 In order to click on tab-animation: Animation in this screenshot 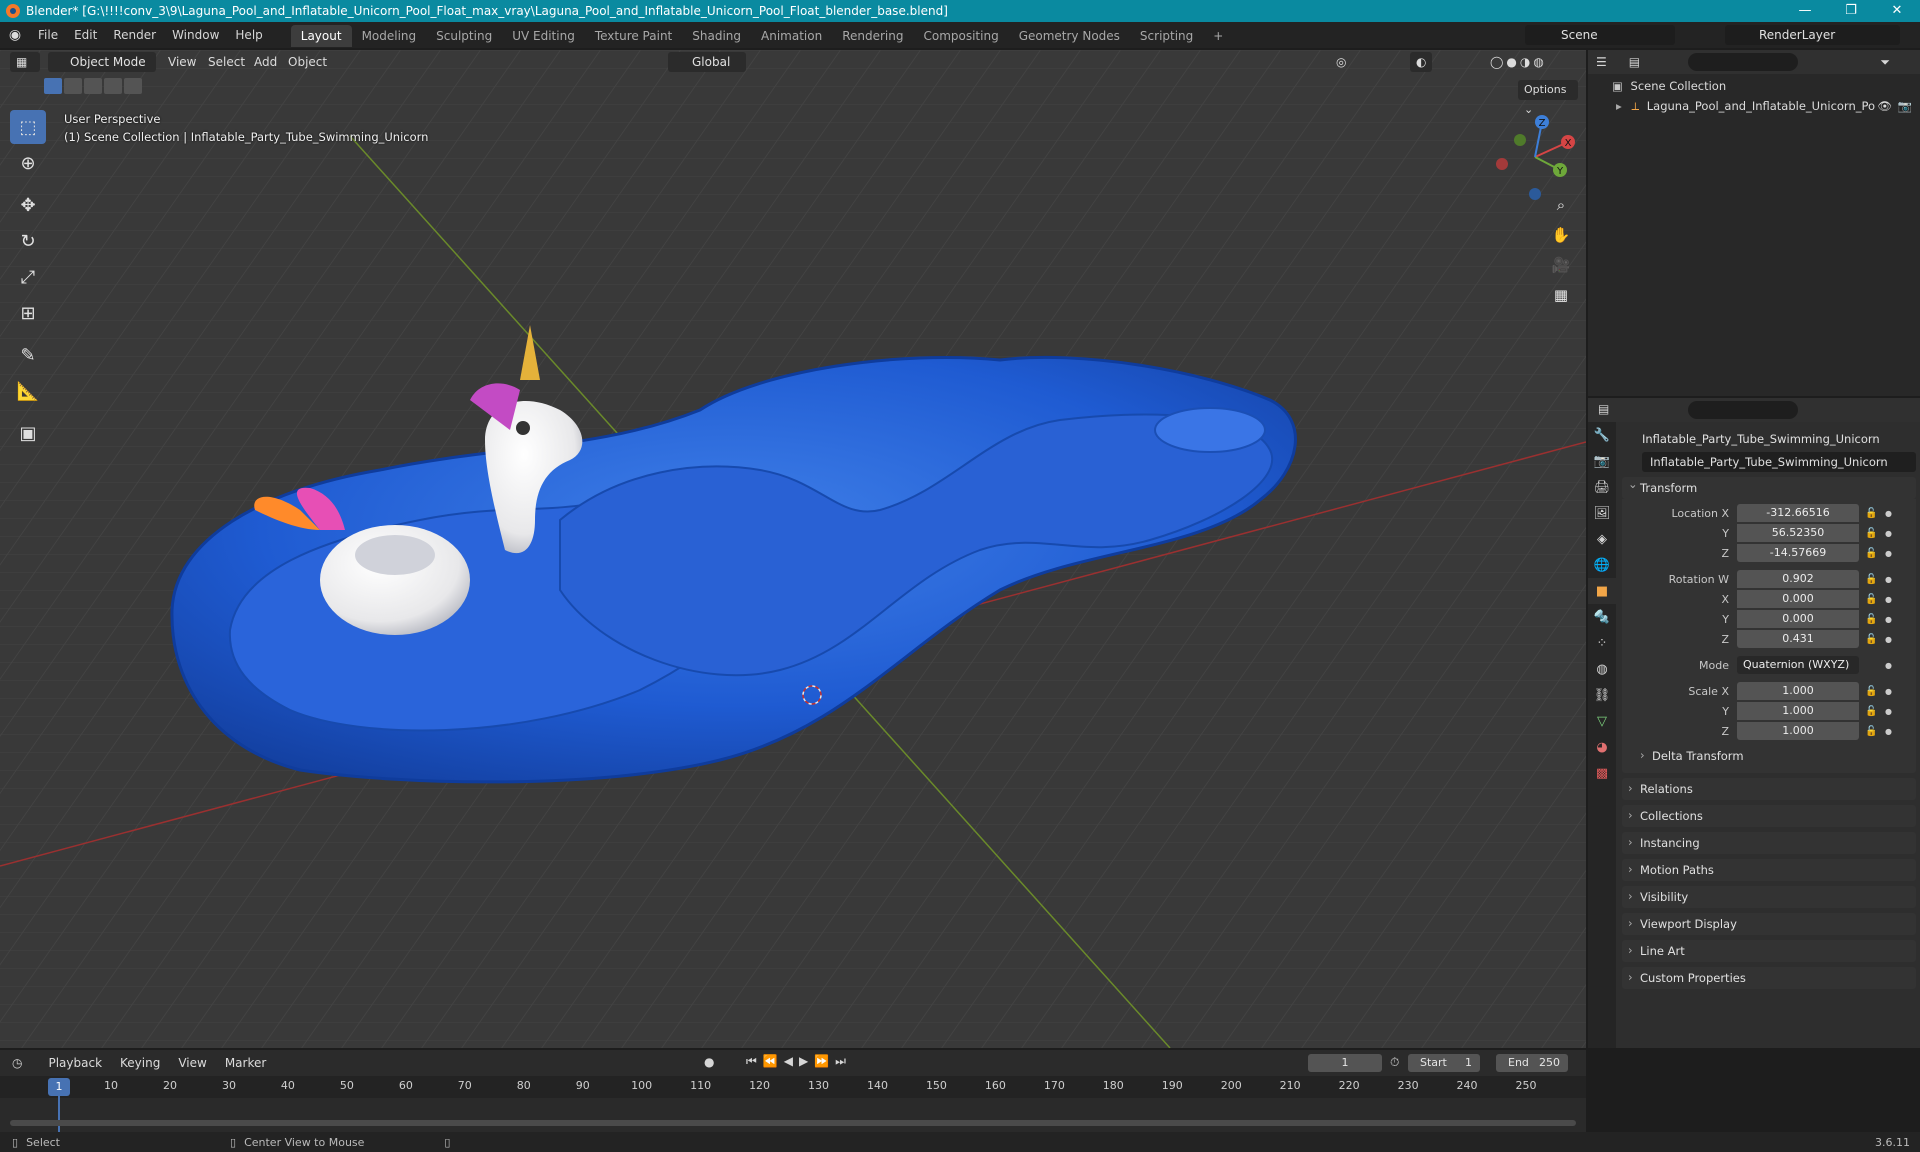, I will do `click(791, 36)`.